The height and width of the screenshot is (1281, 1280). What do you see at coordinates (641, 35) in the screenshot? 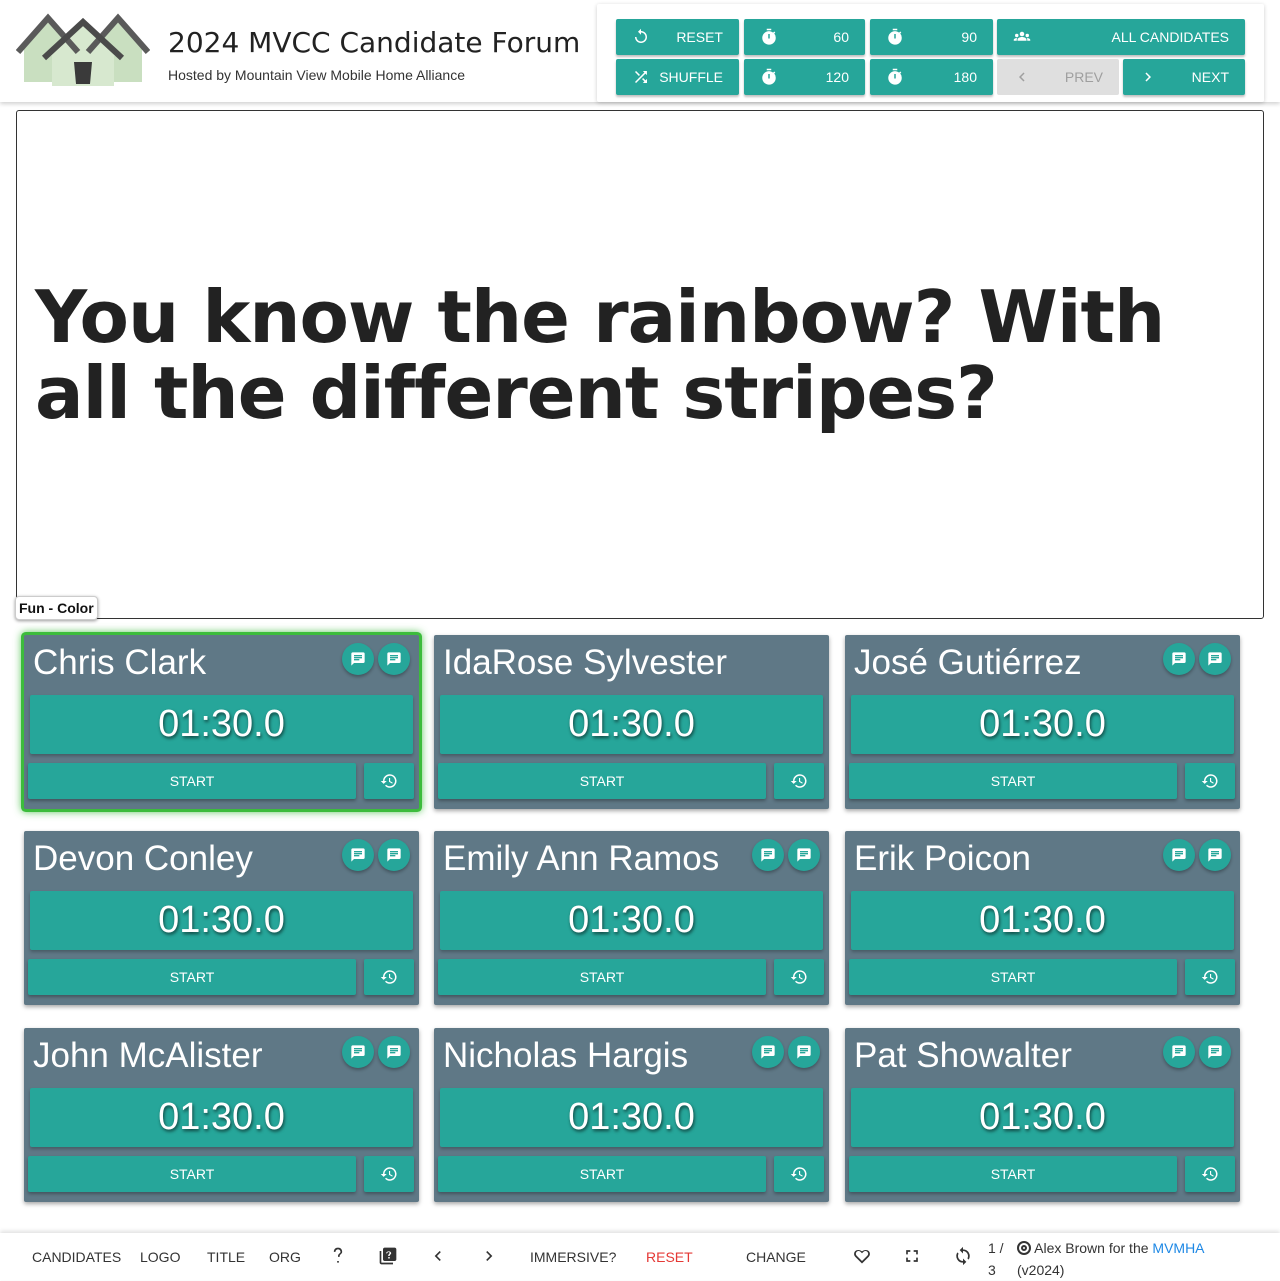
I see `power-cycle-icon` at bounding box center [641, 35].